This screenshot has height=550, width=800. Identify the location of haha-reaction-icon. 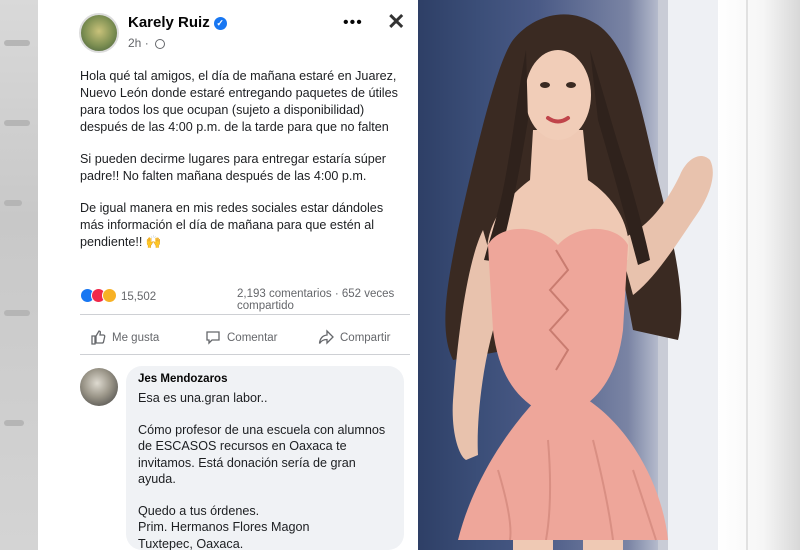
(109, 295).